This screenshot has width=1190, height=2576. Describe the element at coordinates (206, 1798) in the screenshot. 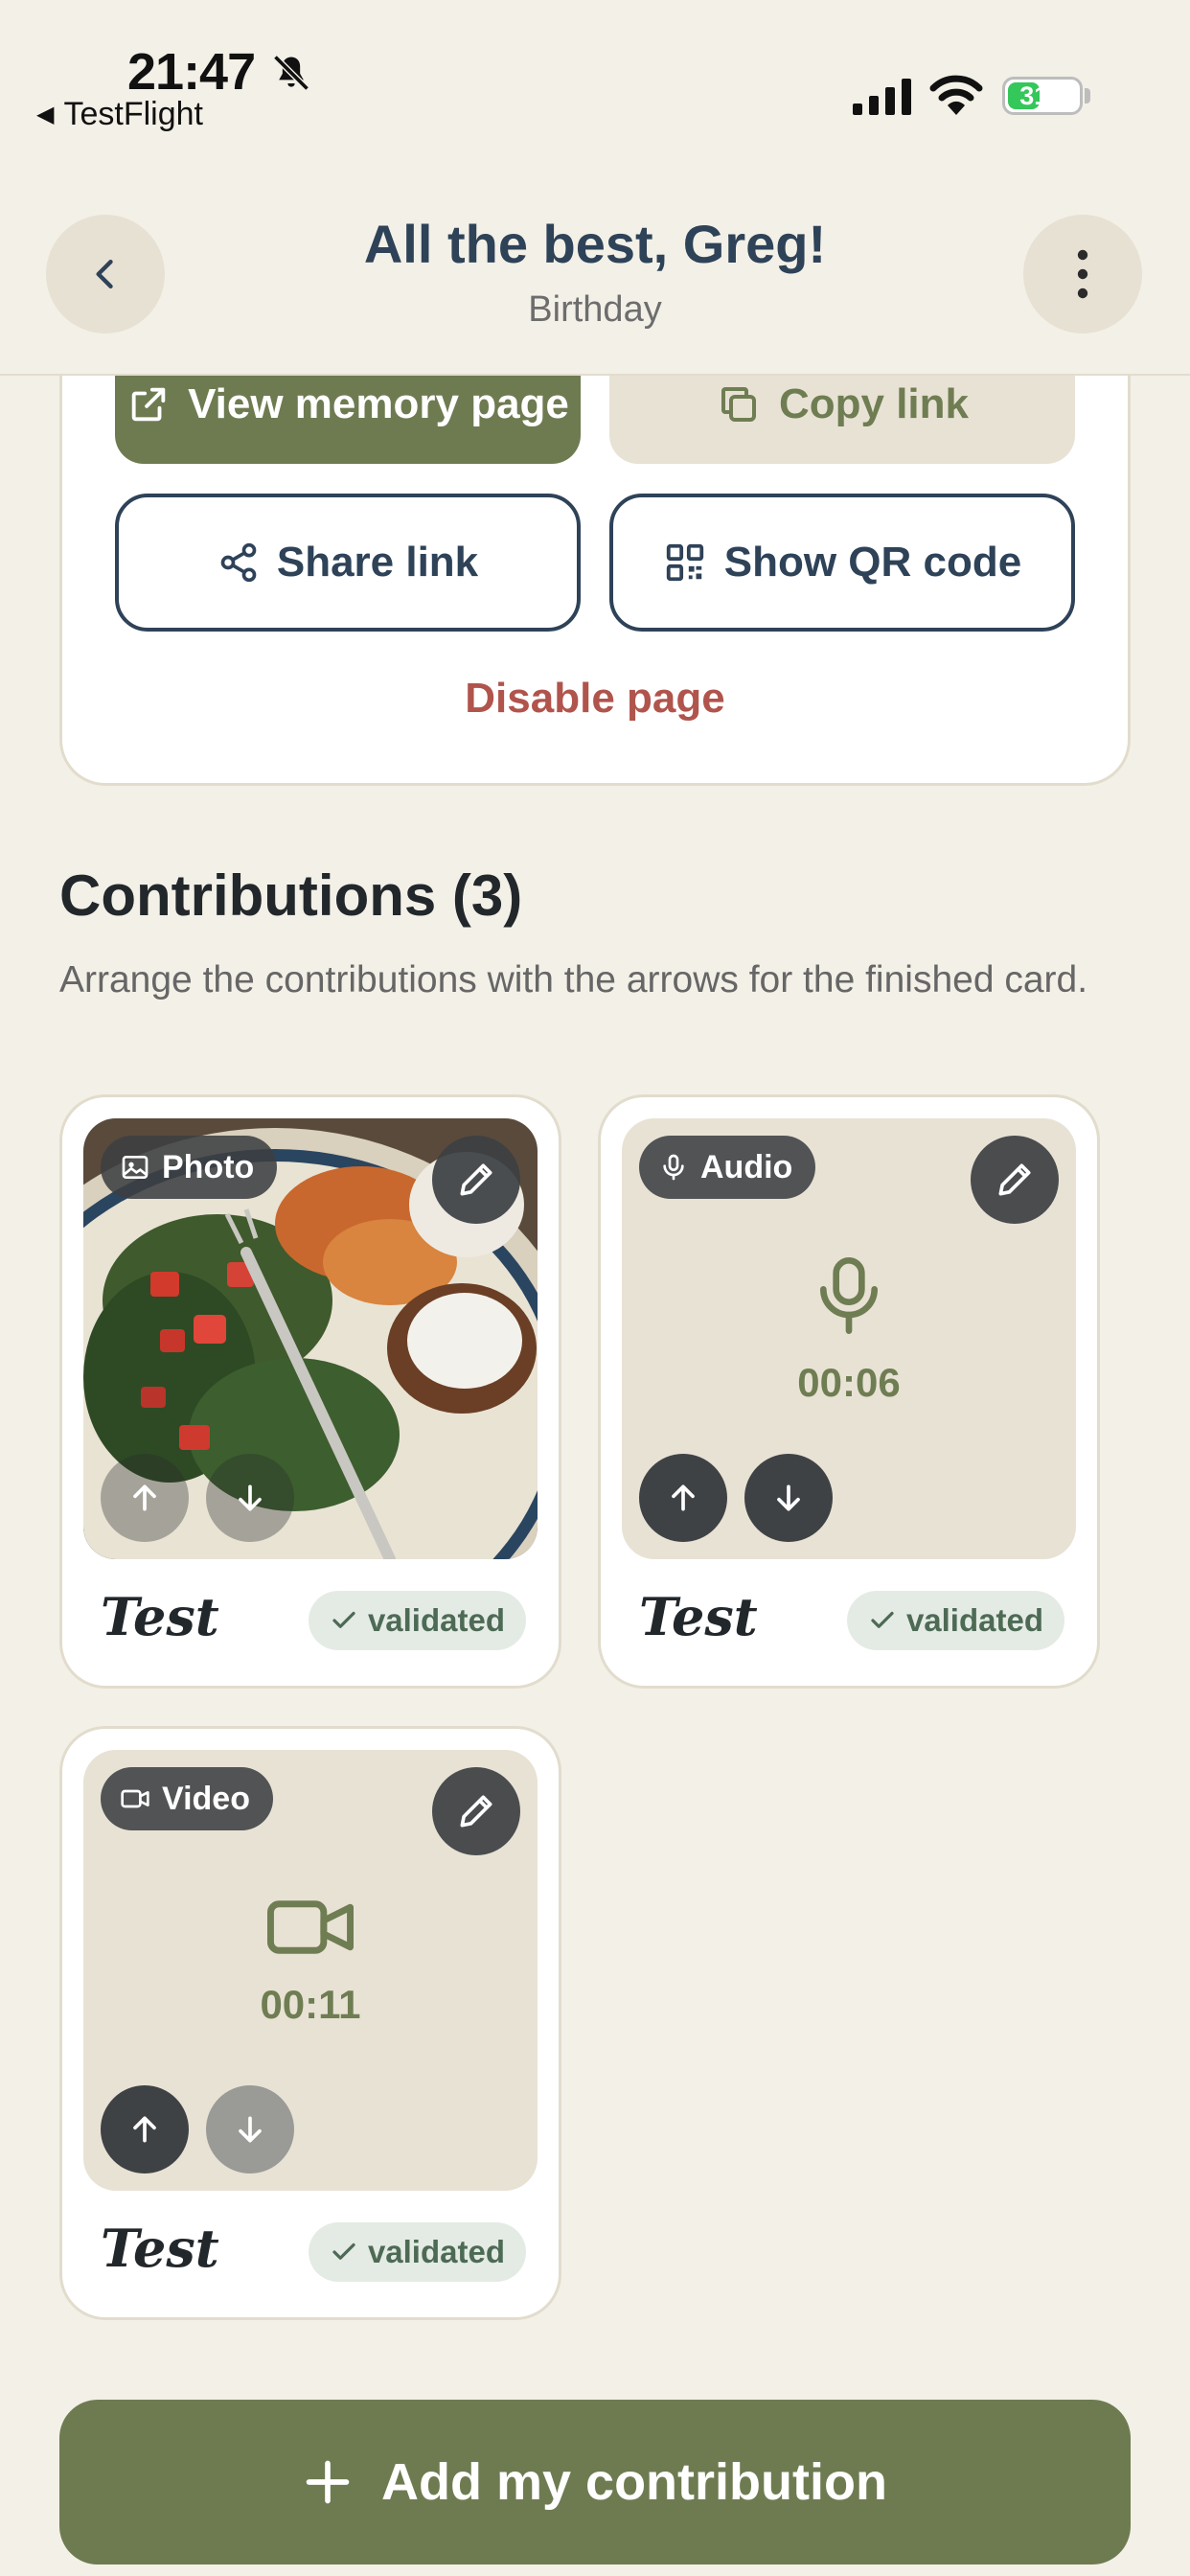

I see `media-type-label: Video` at that location.